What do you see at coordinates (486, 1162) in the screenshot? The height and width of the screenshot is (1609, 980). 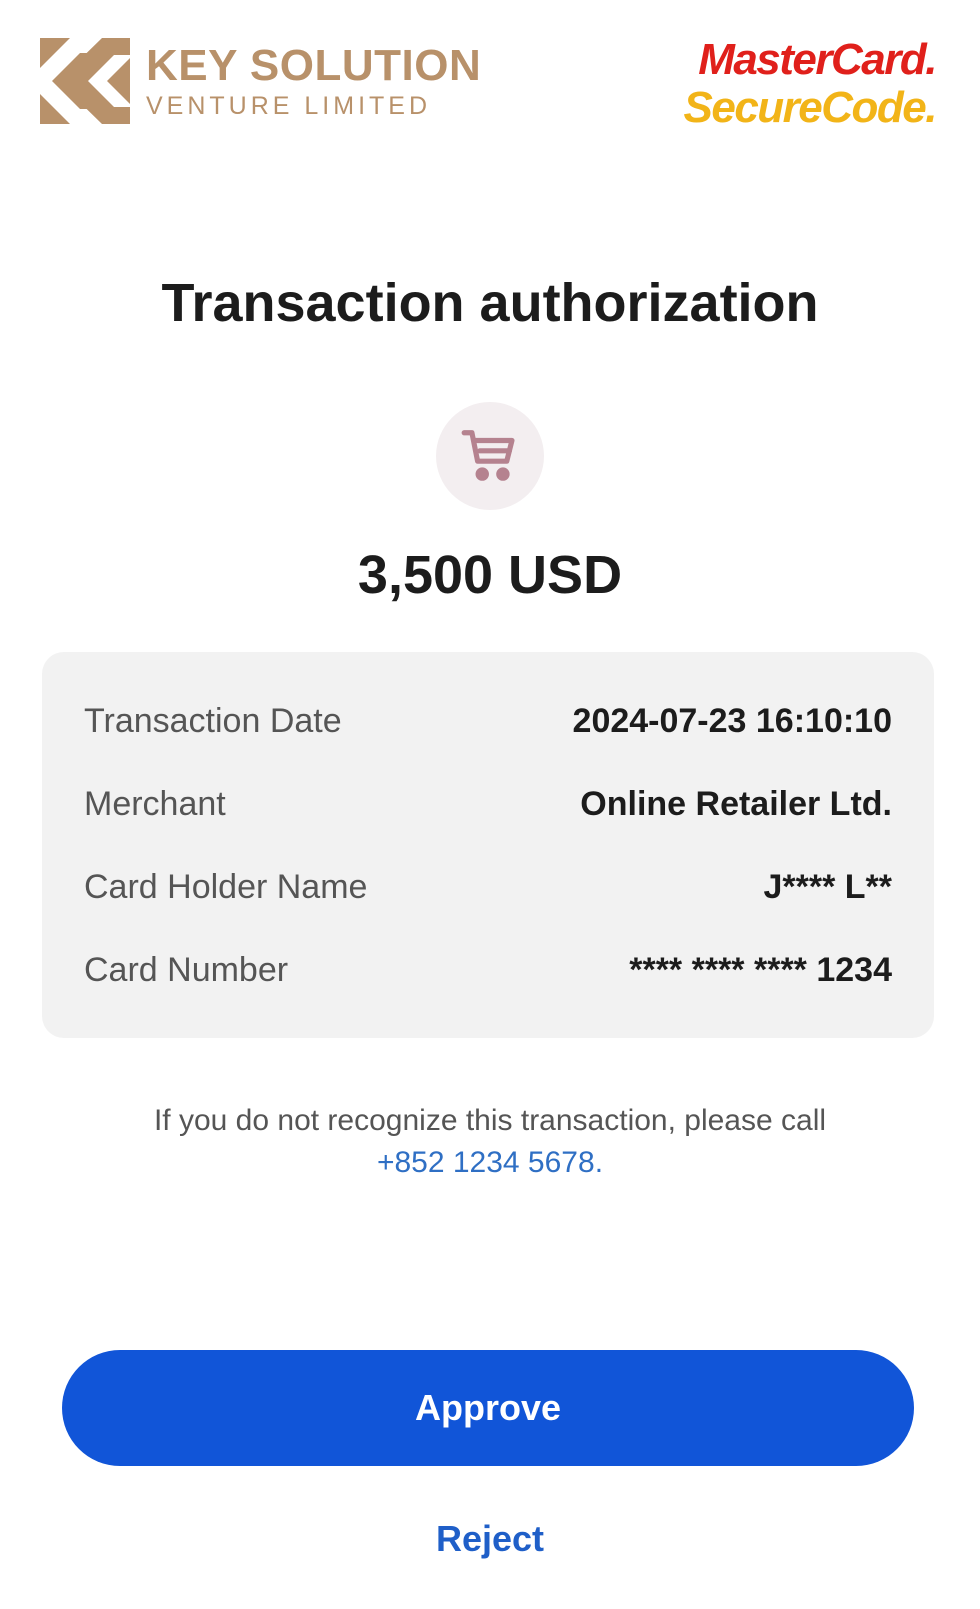 I see `support-phone-link: +852 1234 5678` at bounding box center [486, 1162].